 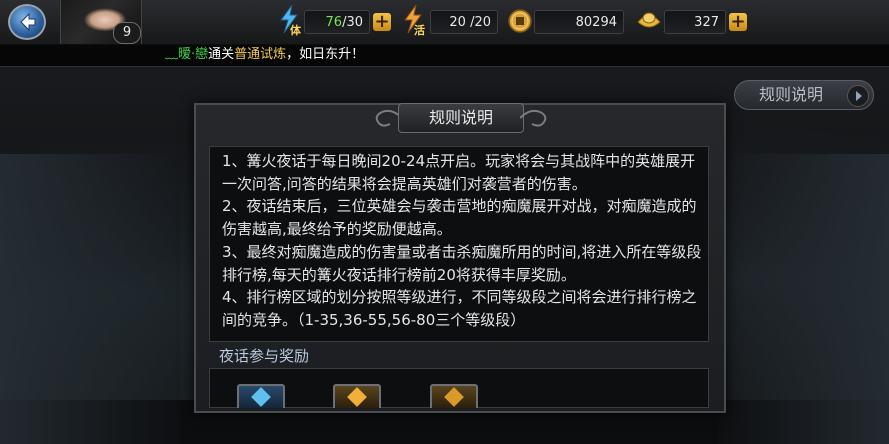 I want to click on broadcast-bar: ﹏暧·戀通关普通试炼，如日东升！, so click(x=444, y=55).